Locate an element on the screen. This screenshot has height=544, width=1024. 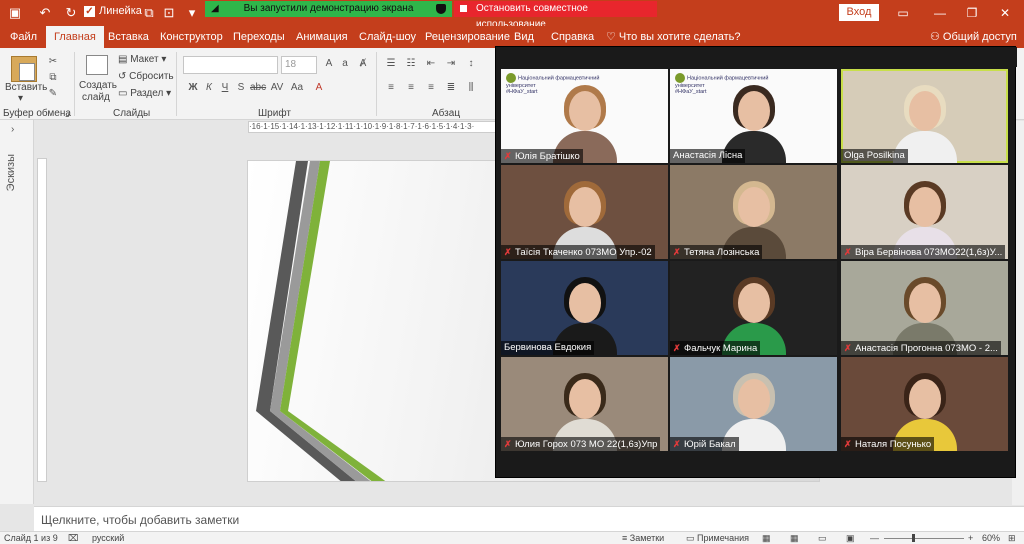
participant-tile: ✗ Тетяна Лозінська is located at coordinates (753, 212).